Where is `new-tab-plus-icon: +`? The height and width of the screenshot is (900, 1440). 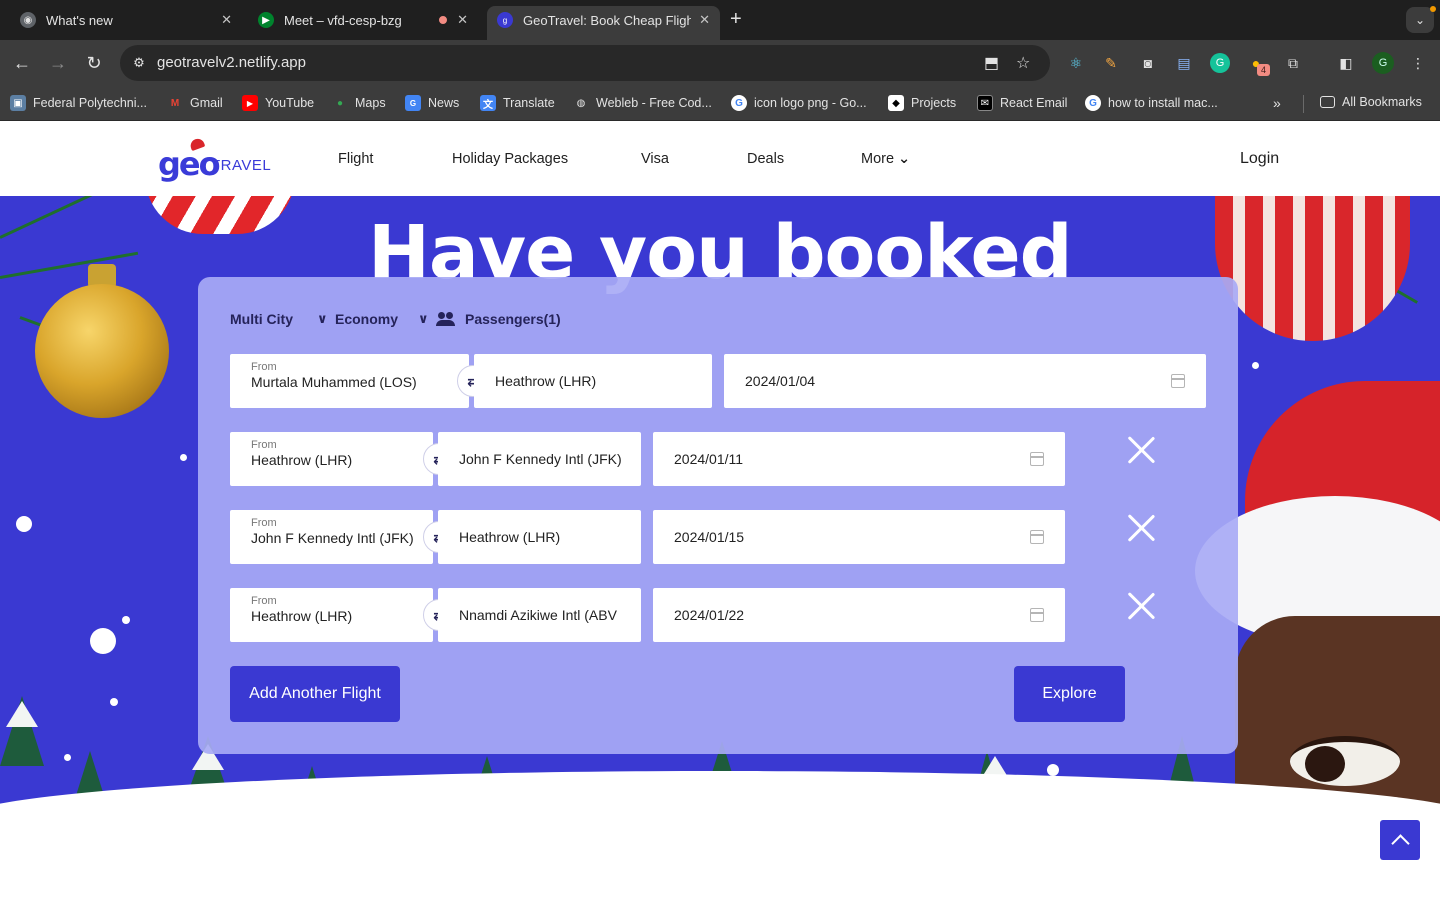
new-tab-plus-icon: + is located at coordinates (736, 19).